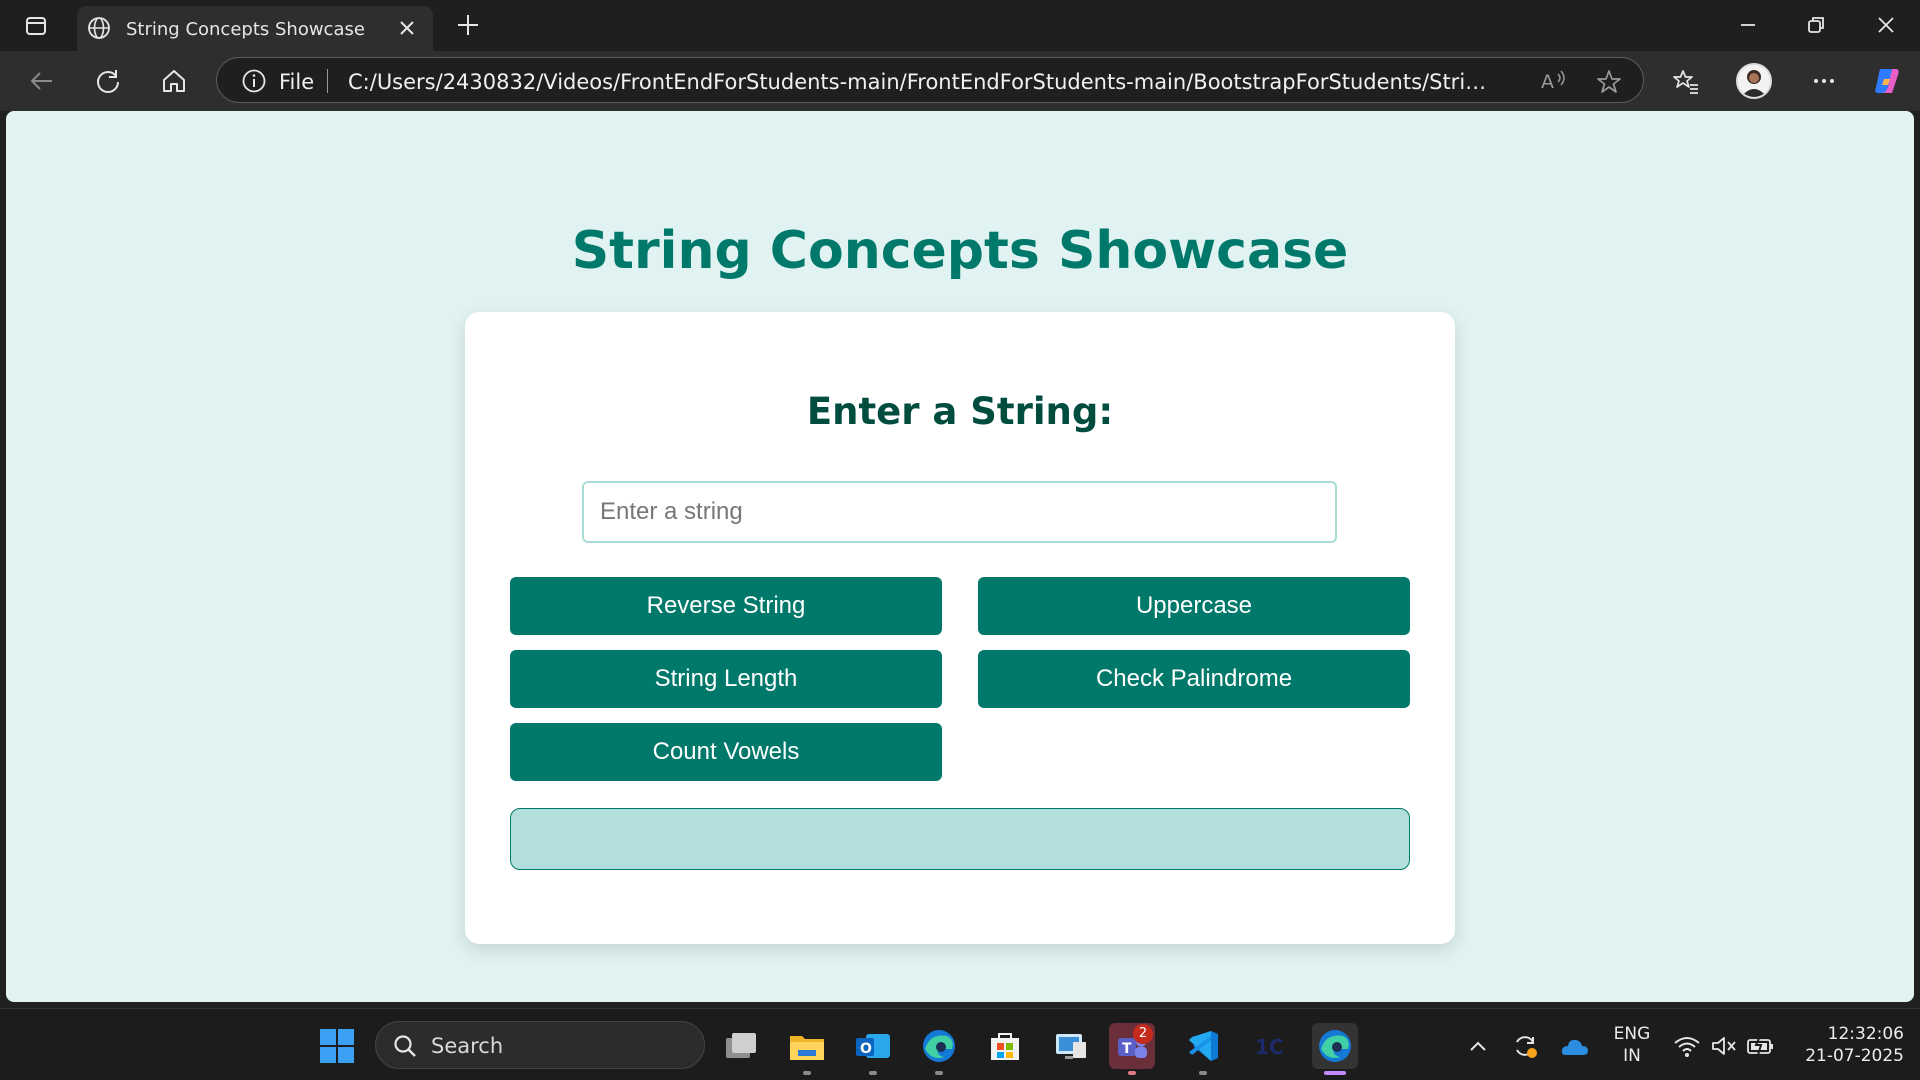 The width and height of the screenshot is (1920, 1080). I want to click on region-code: IN, so click(1632, 1056).